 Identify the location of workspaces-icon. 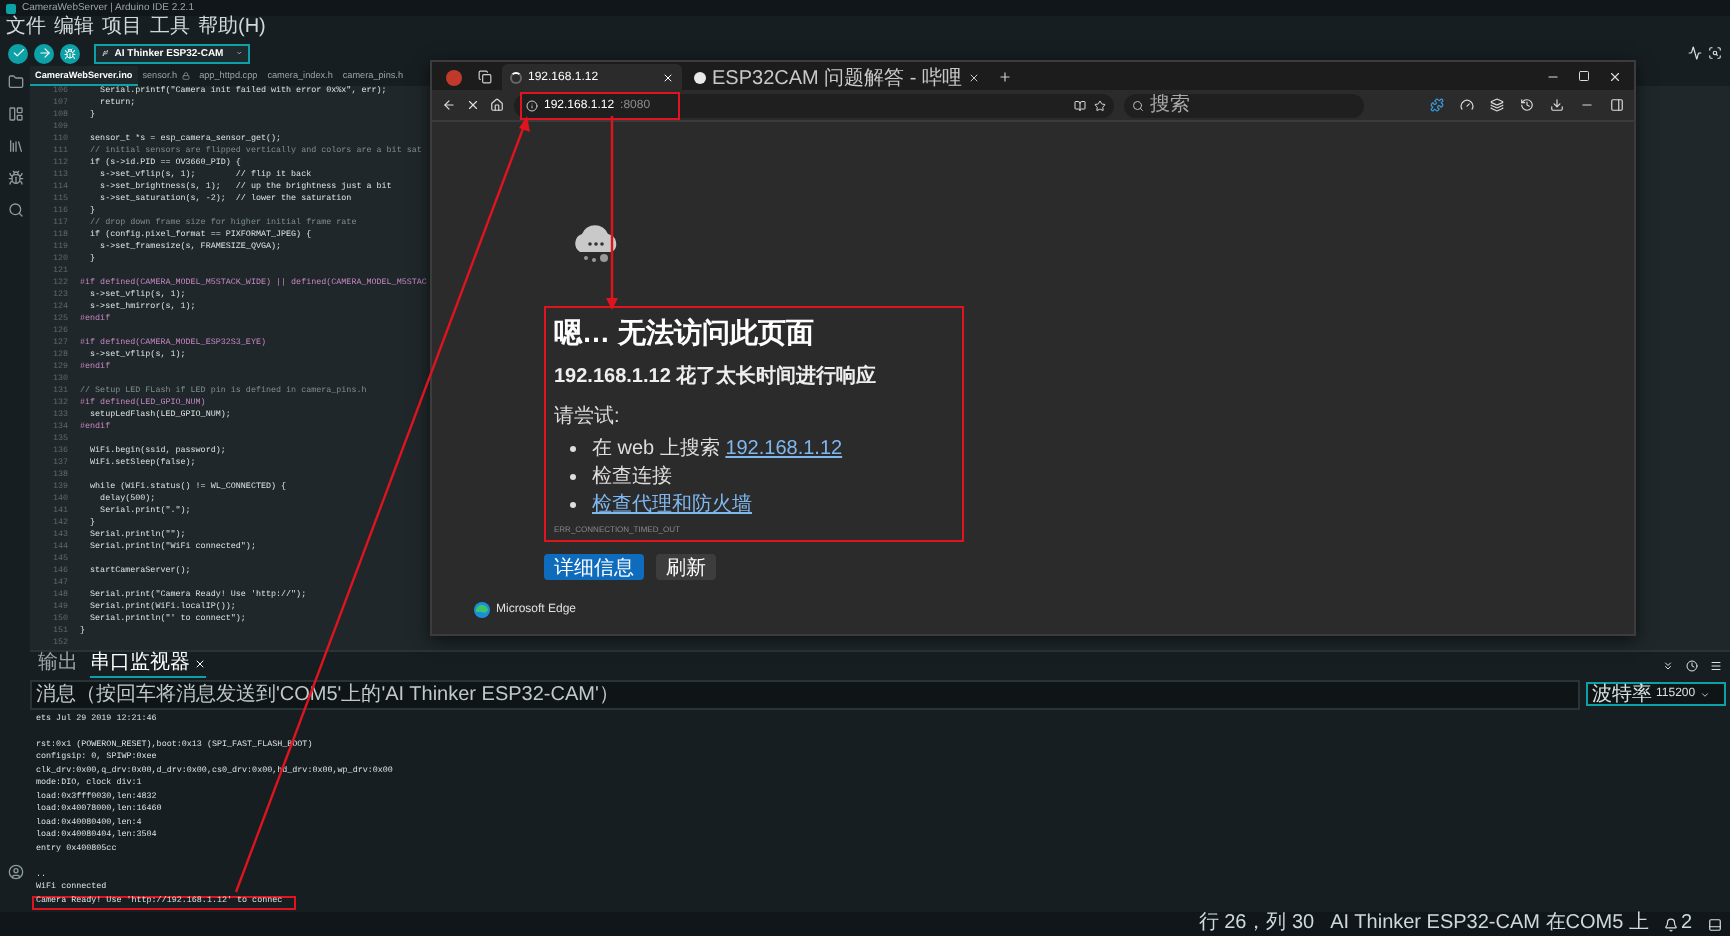
(485, 77).